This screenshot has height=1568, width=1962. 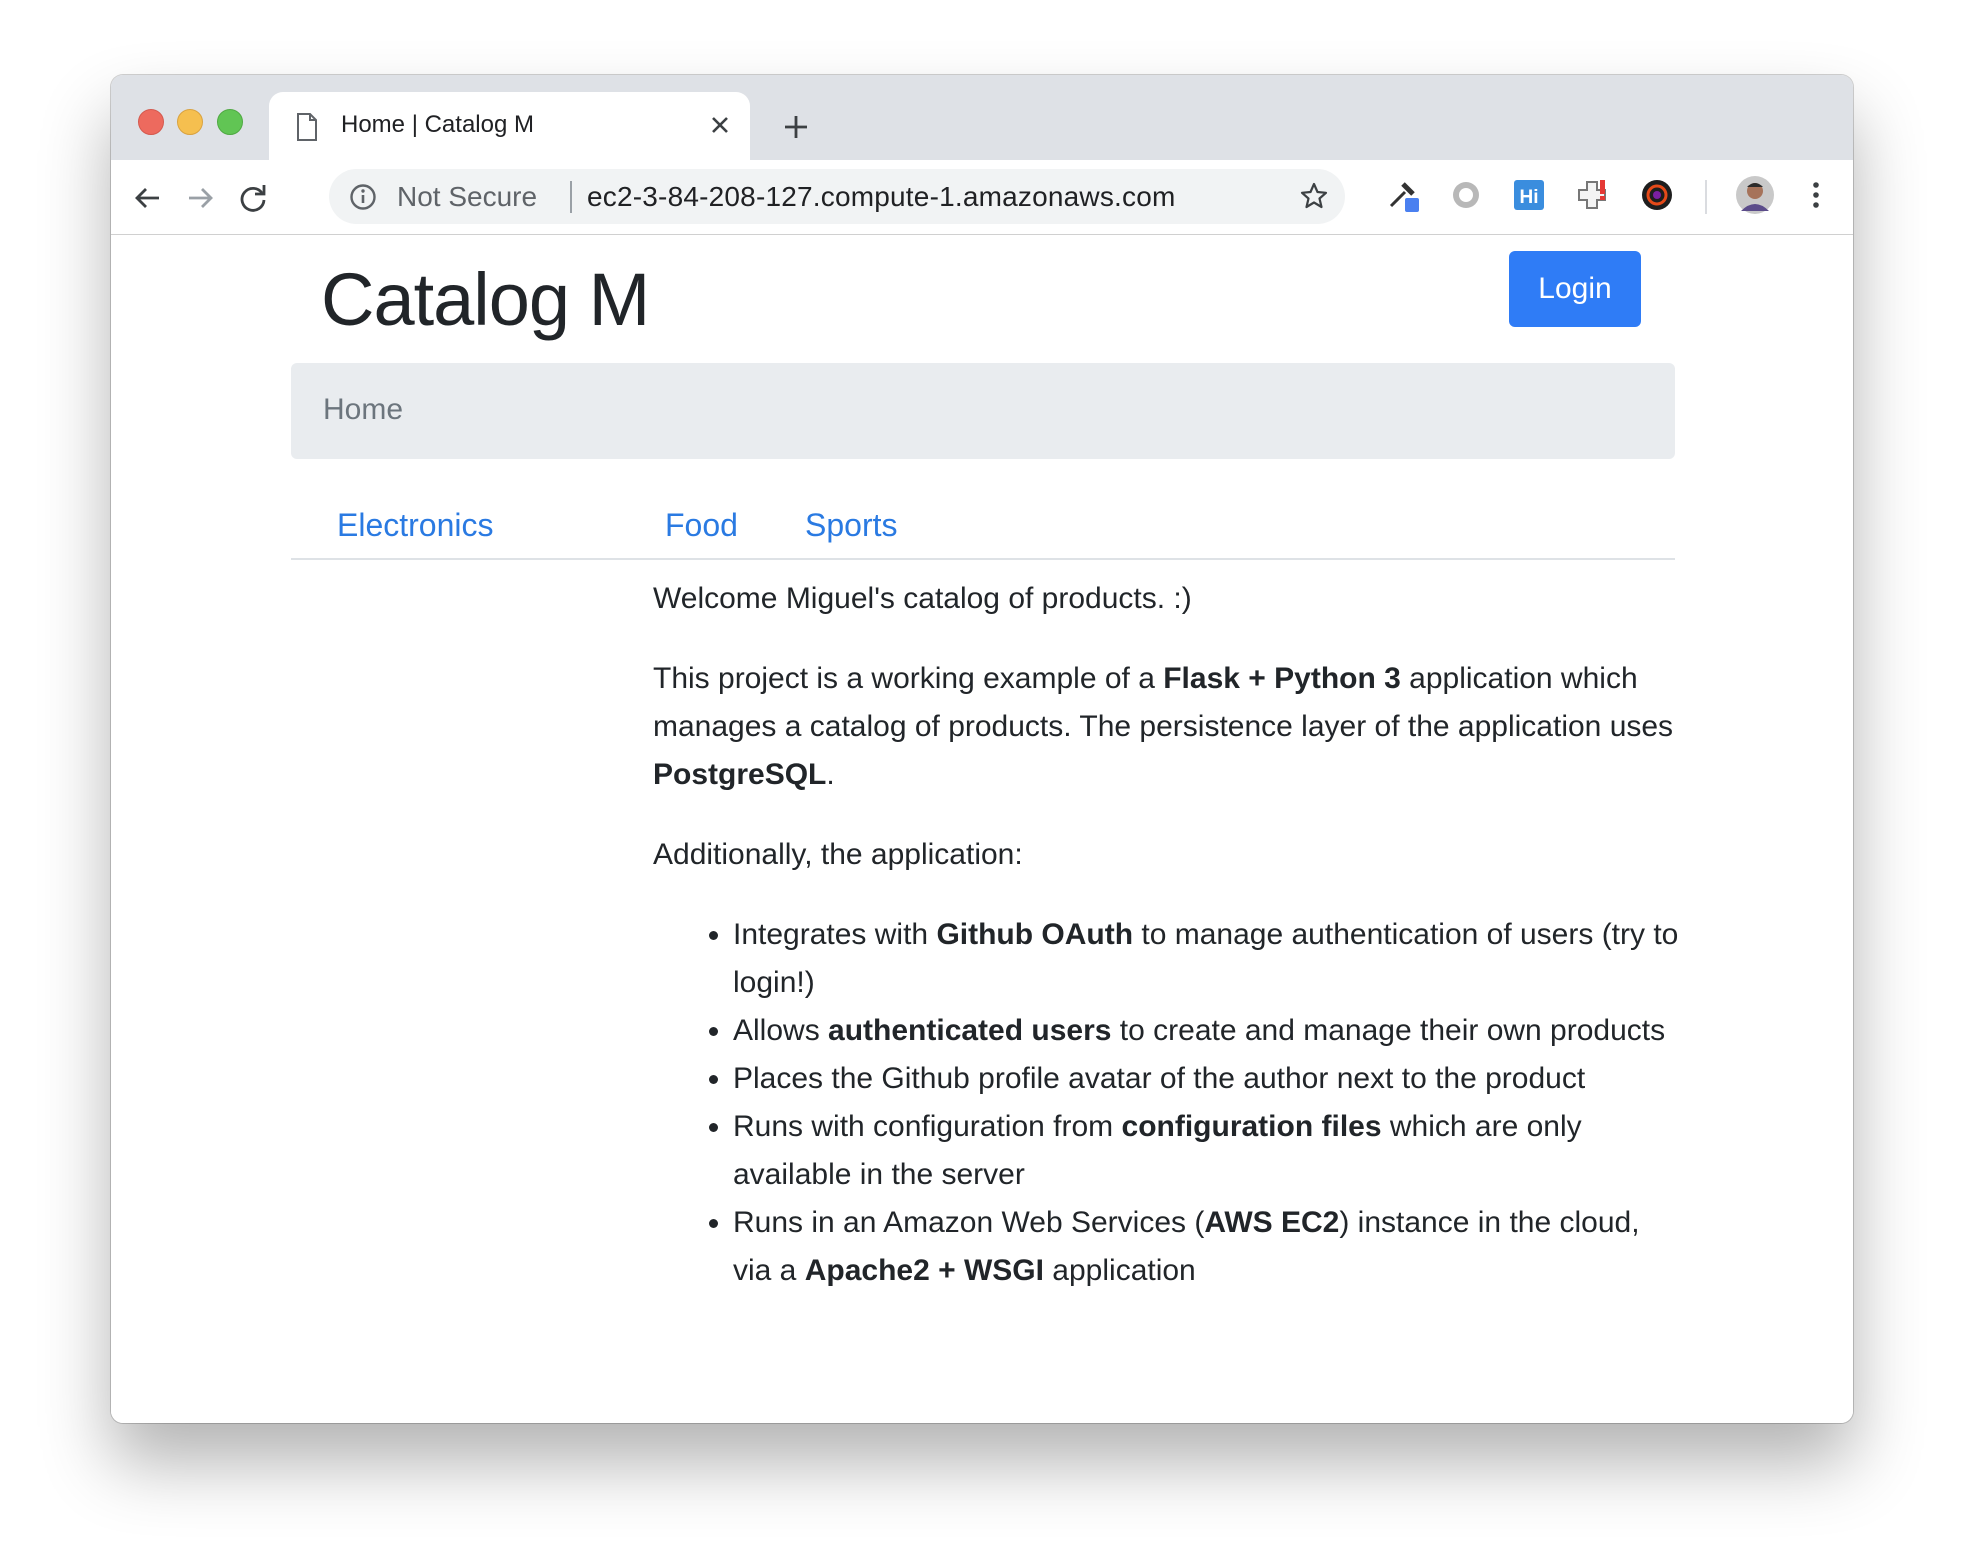 I want to click on back-arrow-icon, so click(x=148, y=198).